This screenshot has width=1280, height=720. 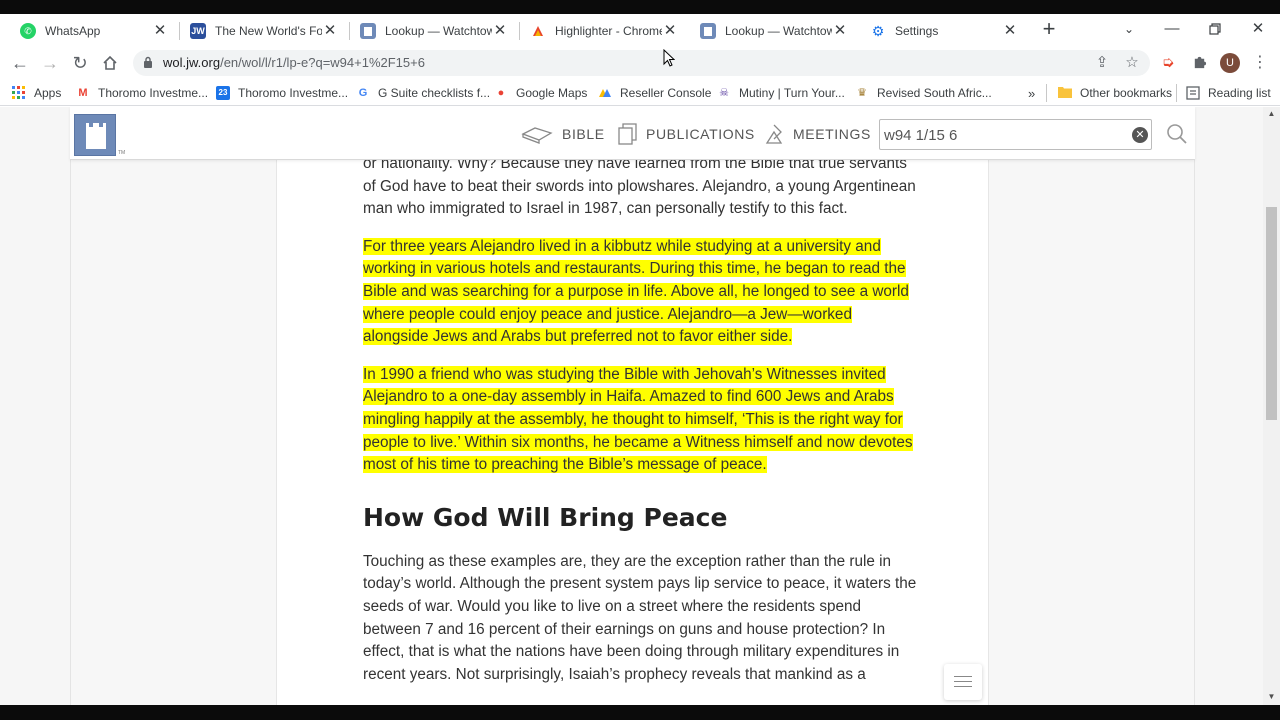 I want to click on share-icon: ⇪, so click(x=1102, y=63).